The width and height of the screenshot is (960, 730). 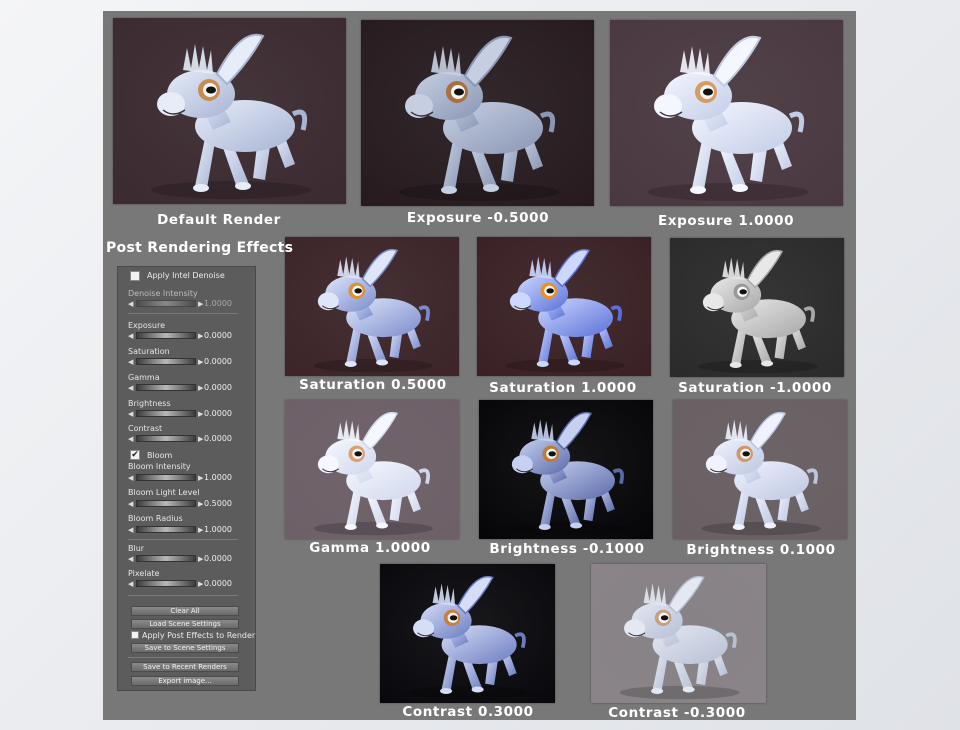 I want to click on bloom-intensity-label: Bloom Intensity, so click(x=159, y=466).